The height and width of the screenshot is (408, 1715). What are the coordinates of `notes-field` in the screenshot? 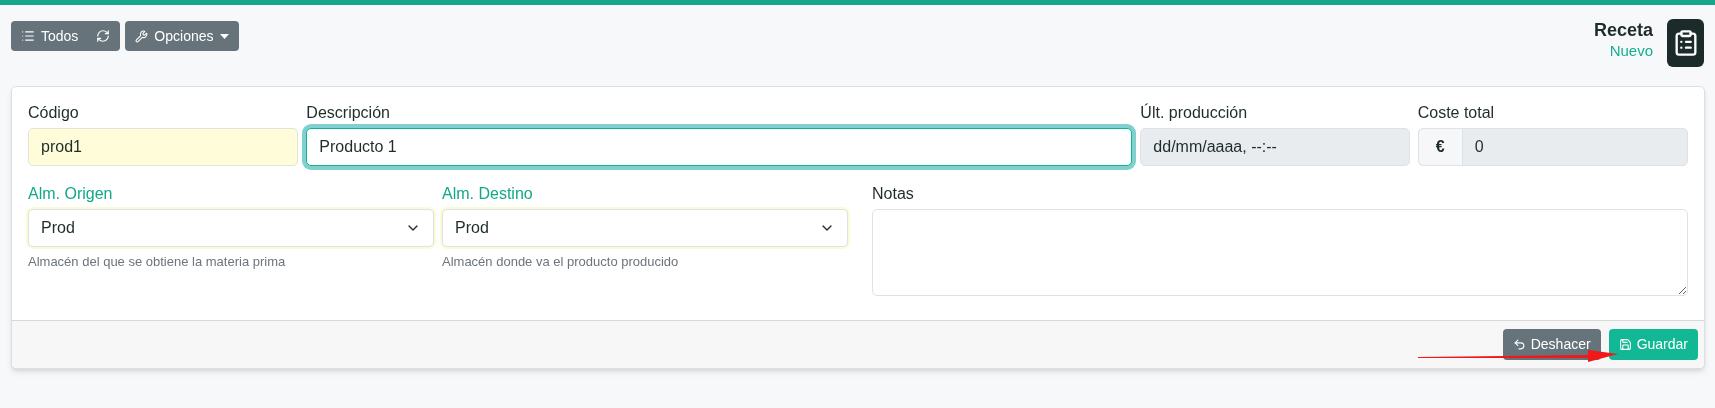 It's located at (1280, 252).